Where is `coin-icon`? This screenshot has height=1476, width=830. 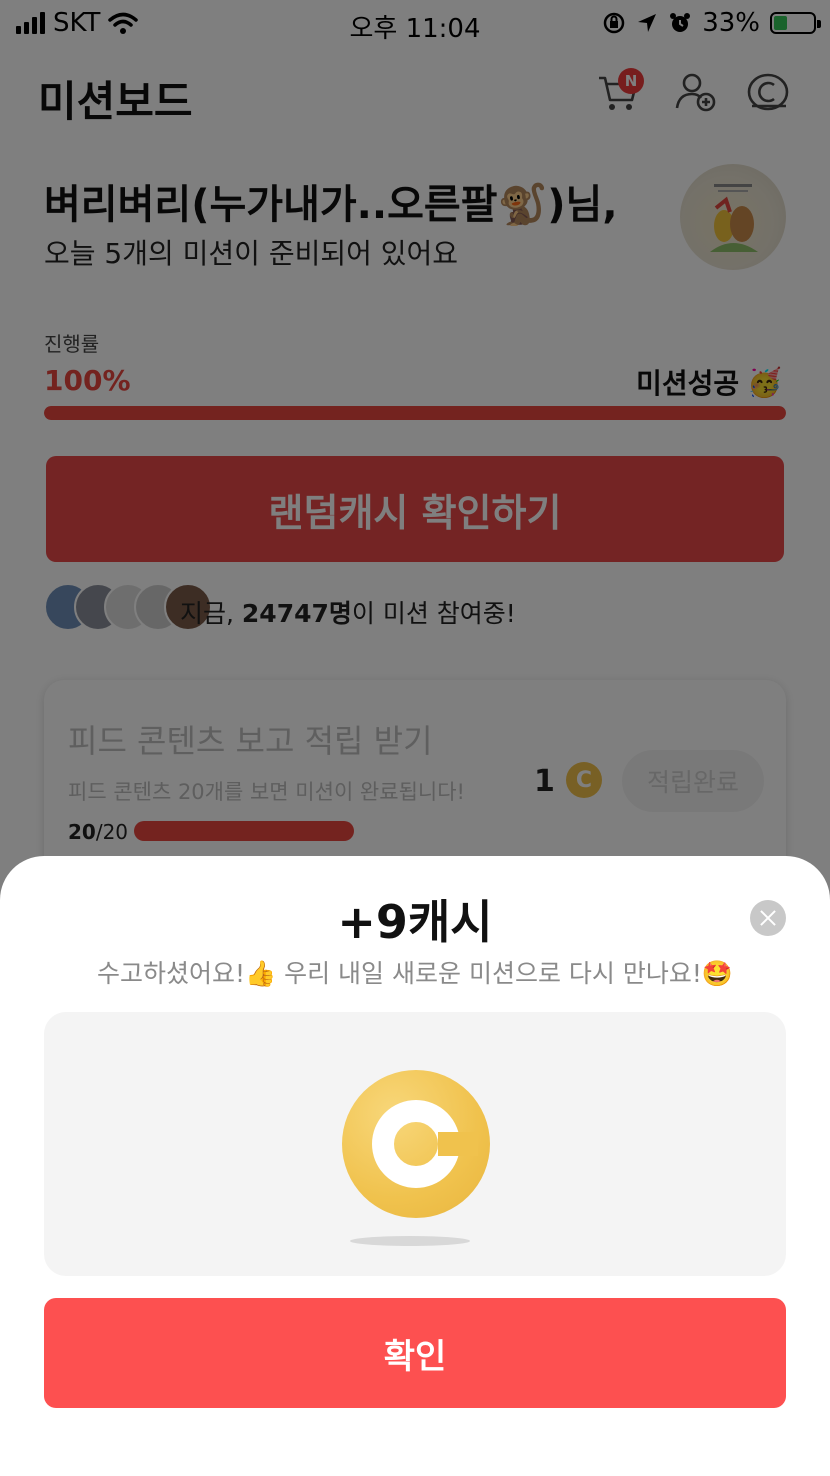 coin-icon is located at coordinates (416, 1144).